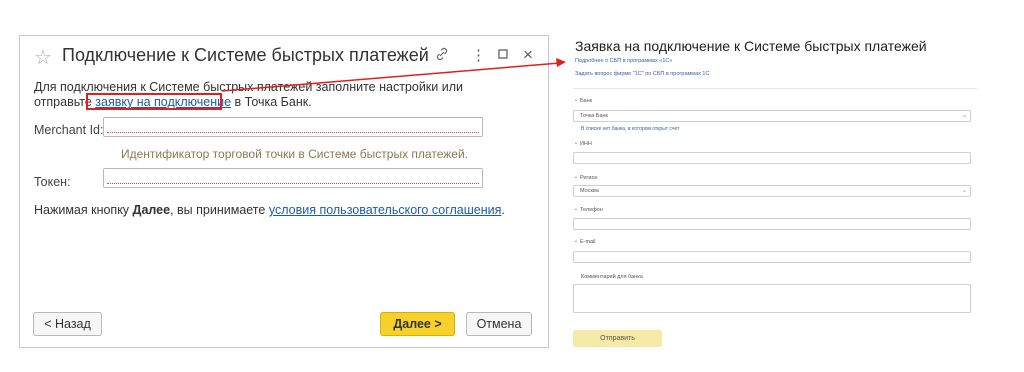  I want to click on inn-label-text: ИНН, so click(585, 144).